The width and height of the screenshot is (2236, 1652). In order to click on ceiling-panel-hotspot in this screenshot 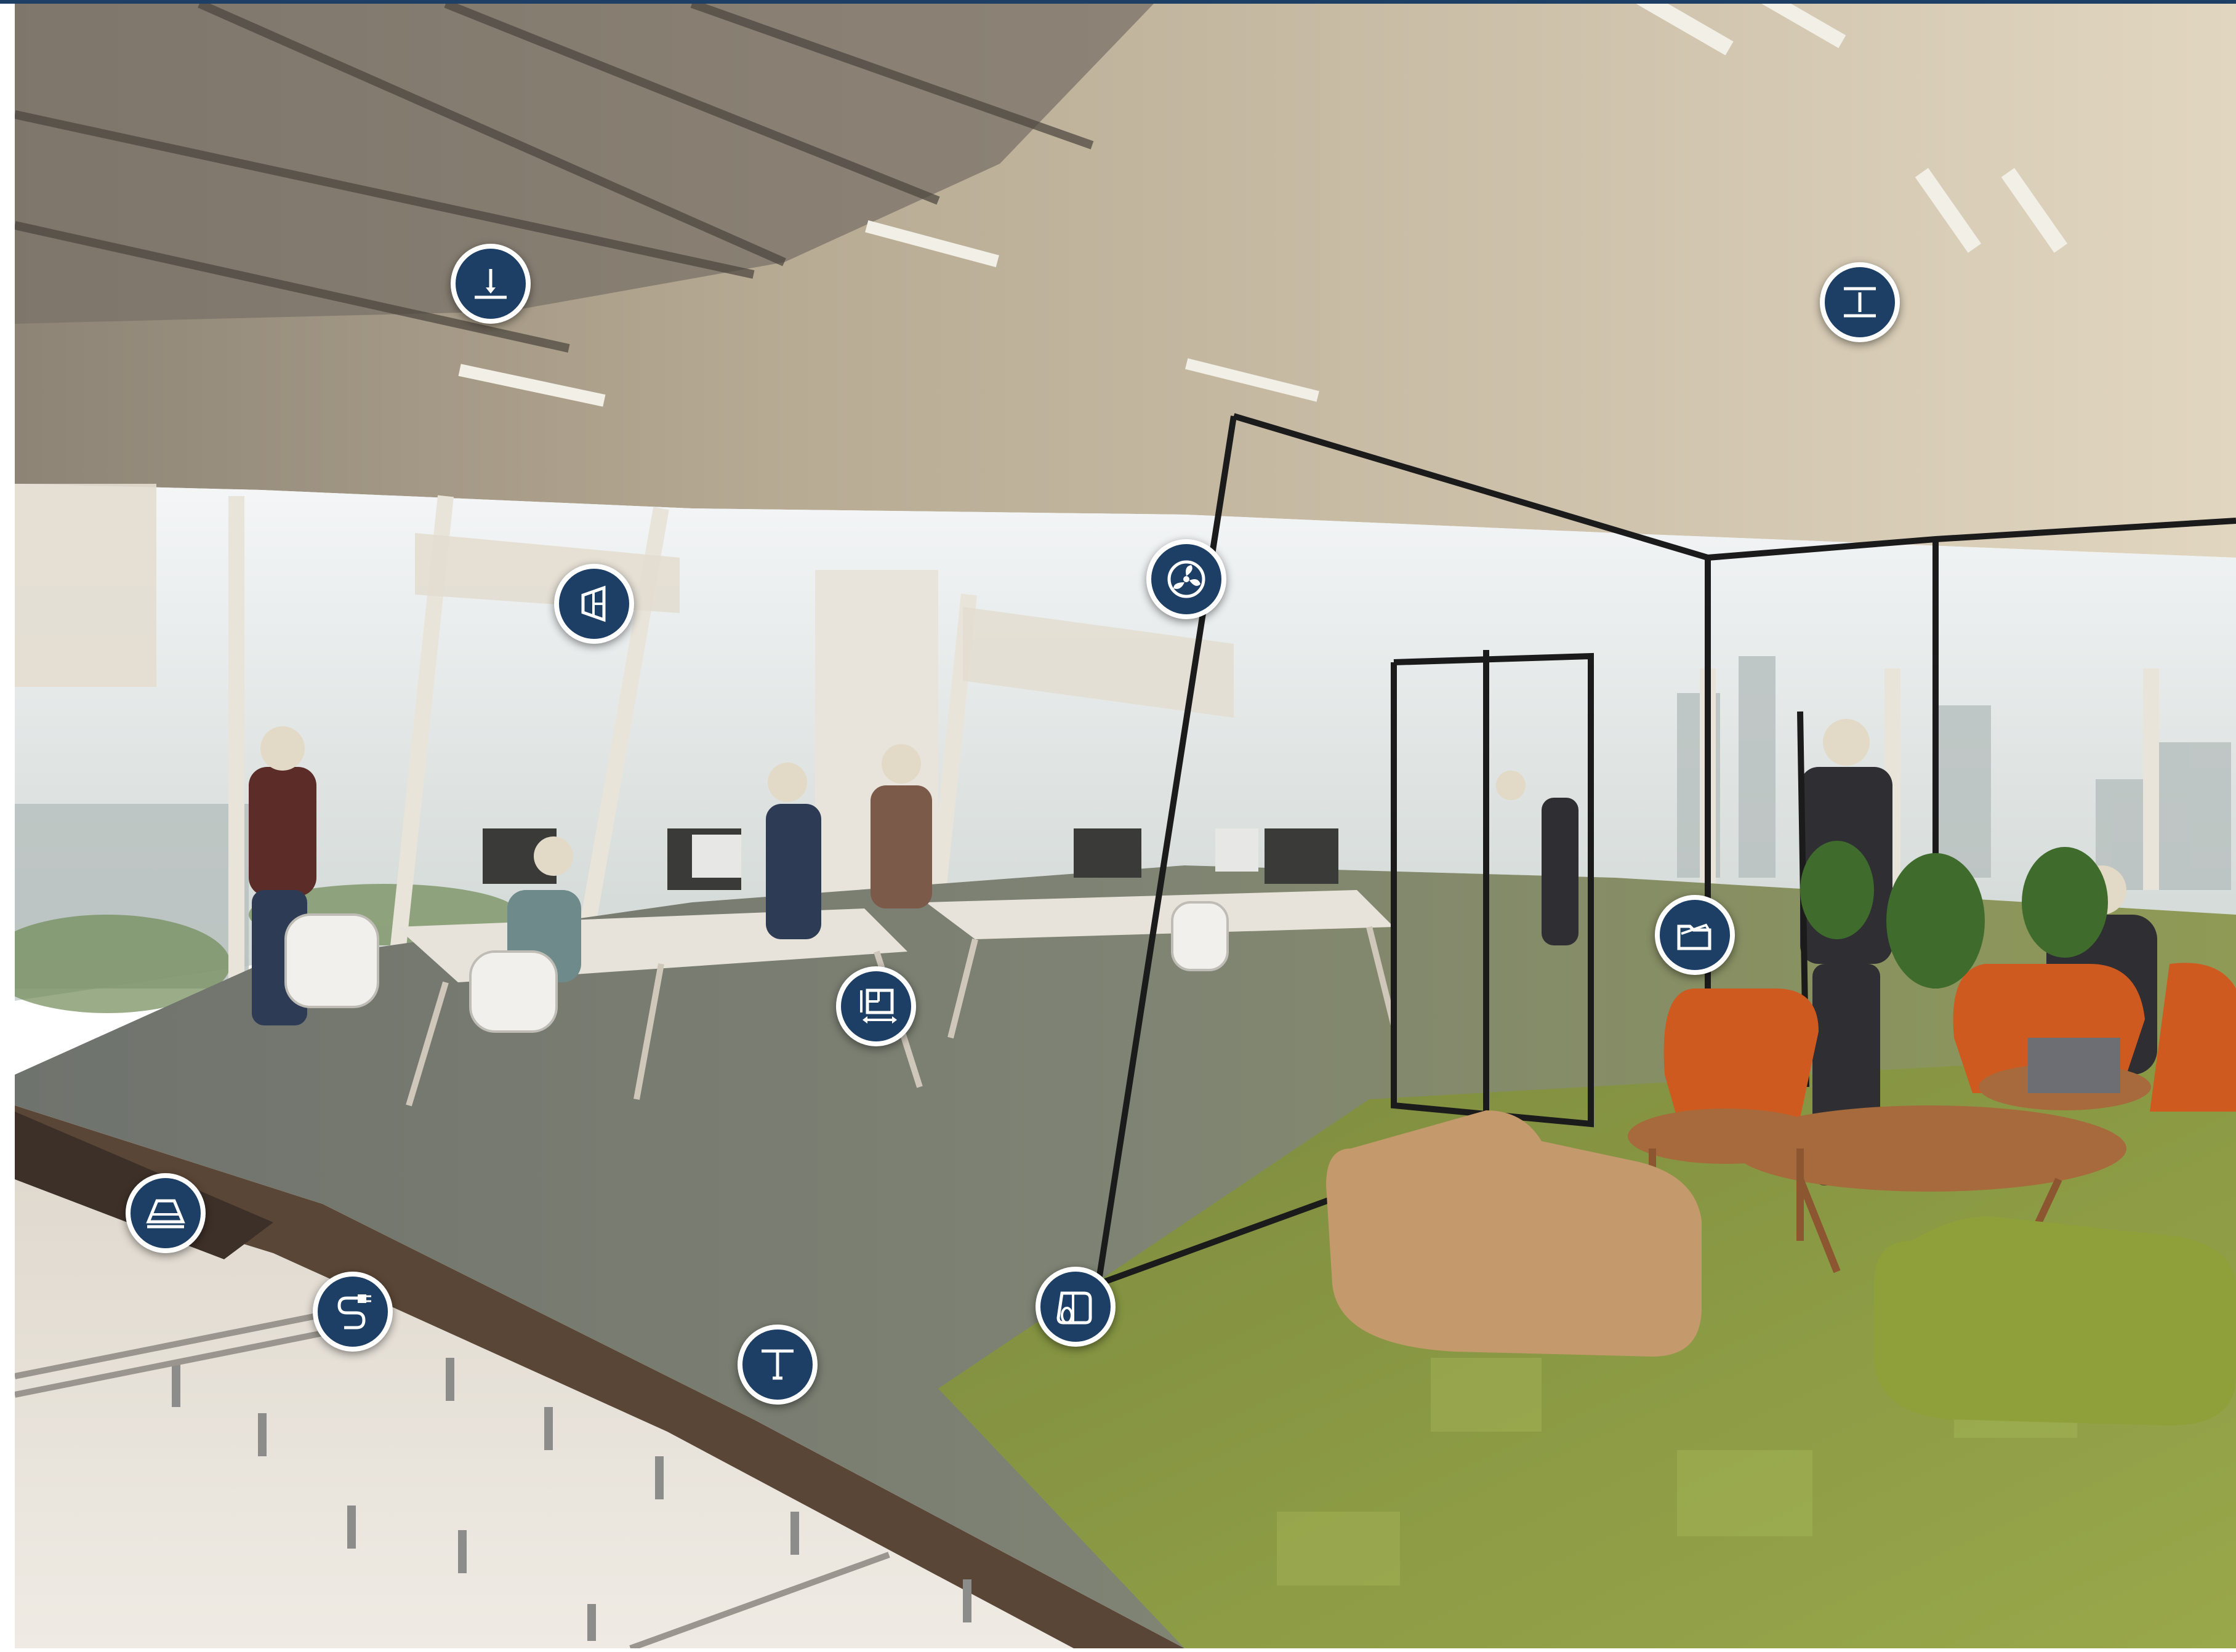, I will do `click(1860, 302)`.